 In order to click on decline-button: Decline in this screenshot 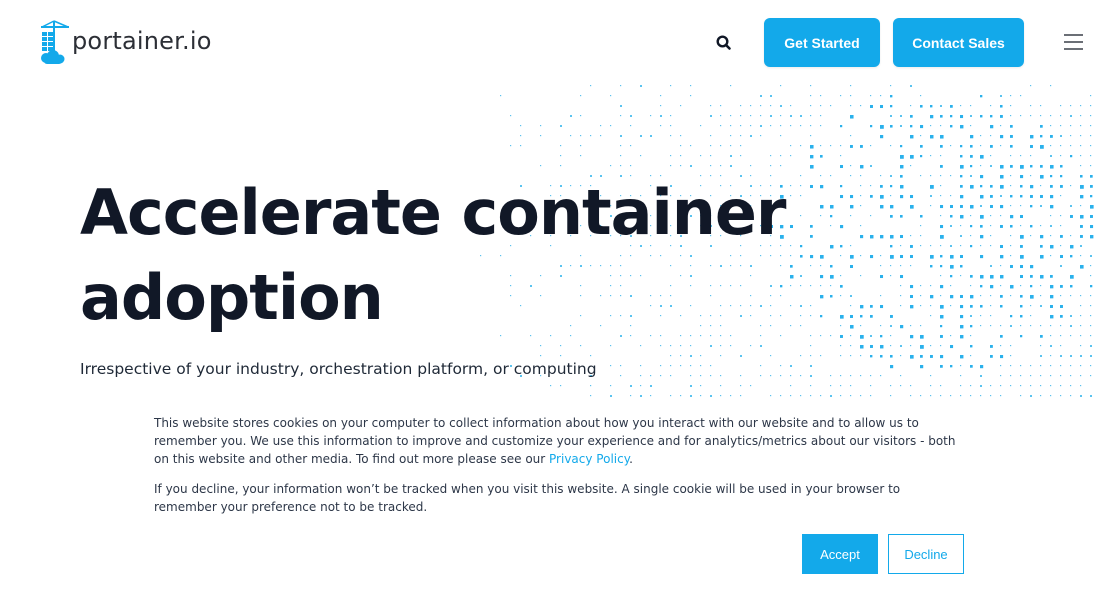, I will do `click(926, 554)`.